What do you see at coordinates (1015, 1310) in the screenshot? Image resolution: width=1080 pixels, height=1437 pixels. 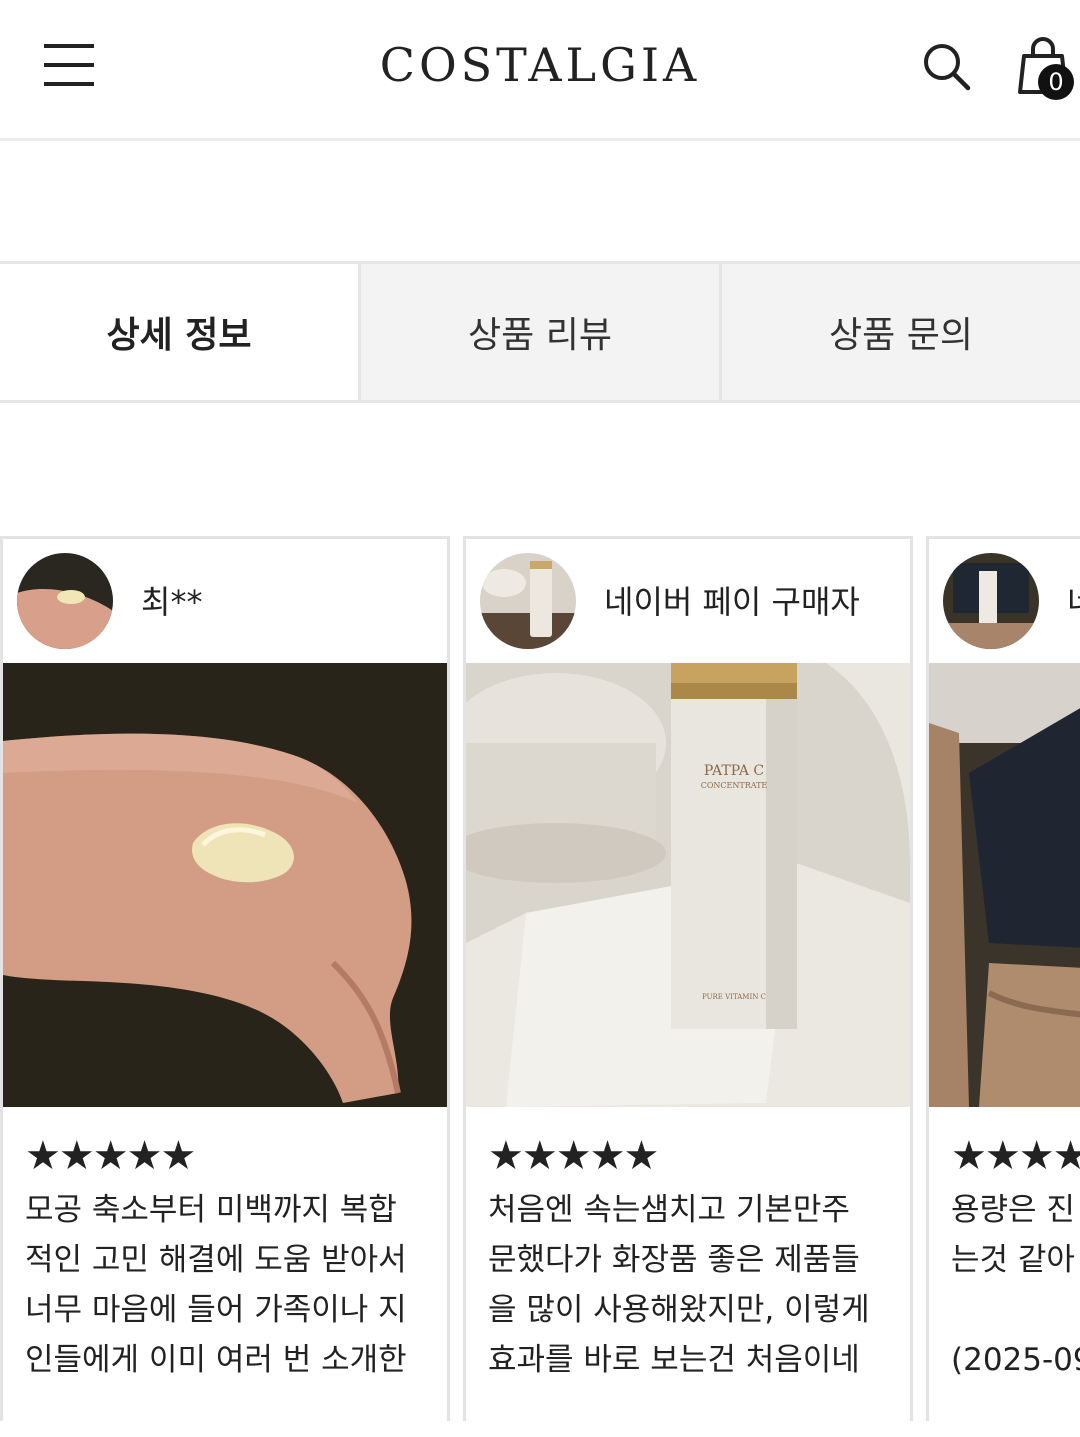 I see `review-text-line` at bounding box center [1015, 1310].